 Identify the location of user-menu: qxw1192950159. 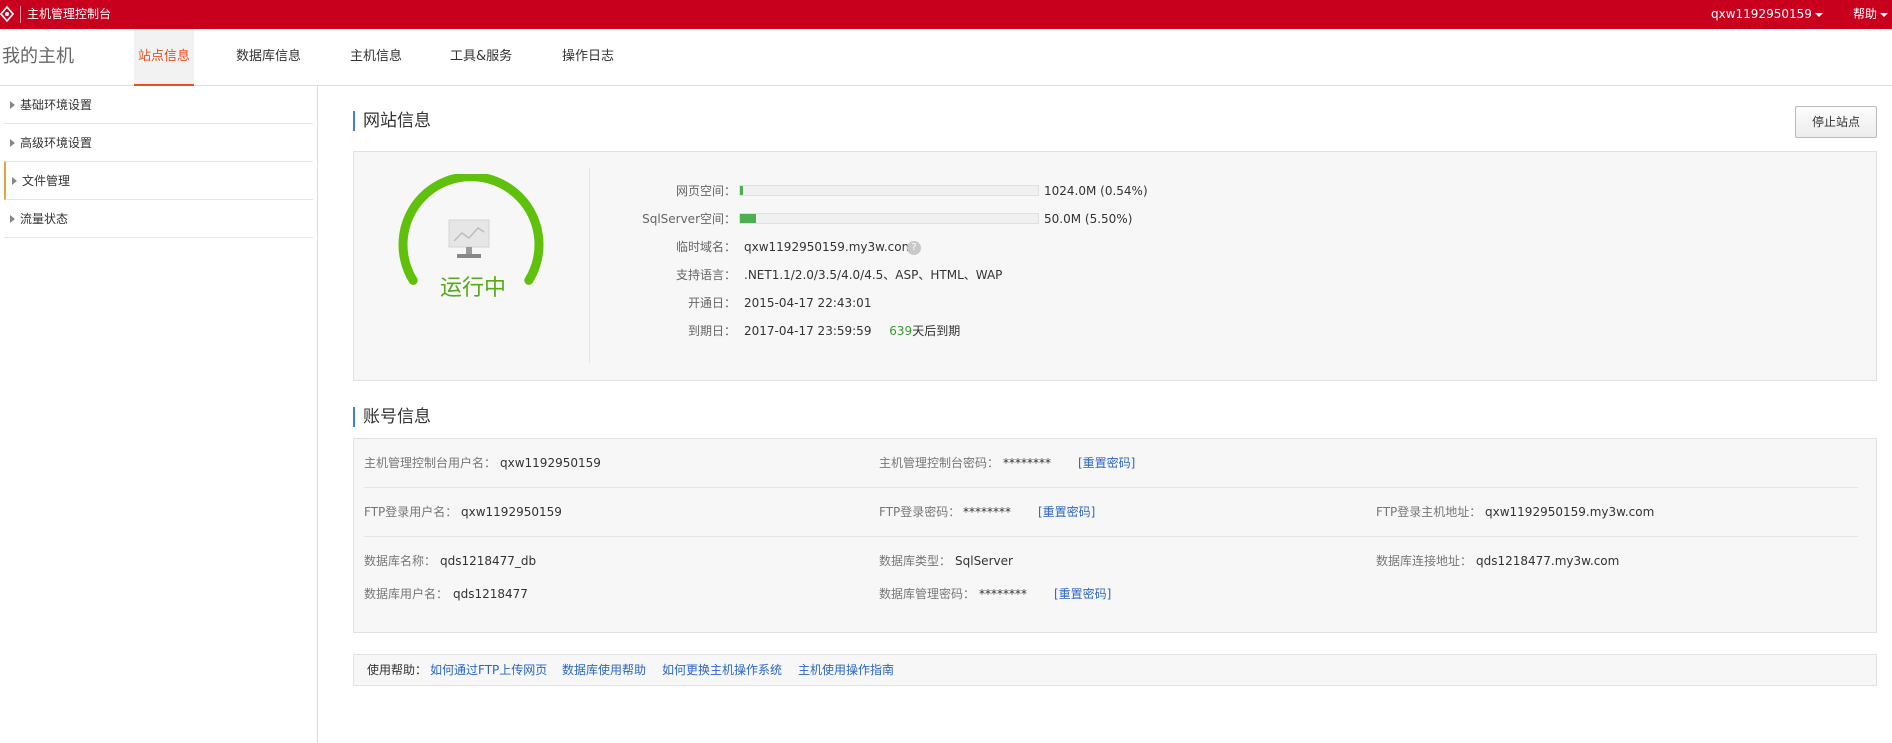
(1767, 14).